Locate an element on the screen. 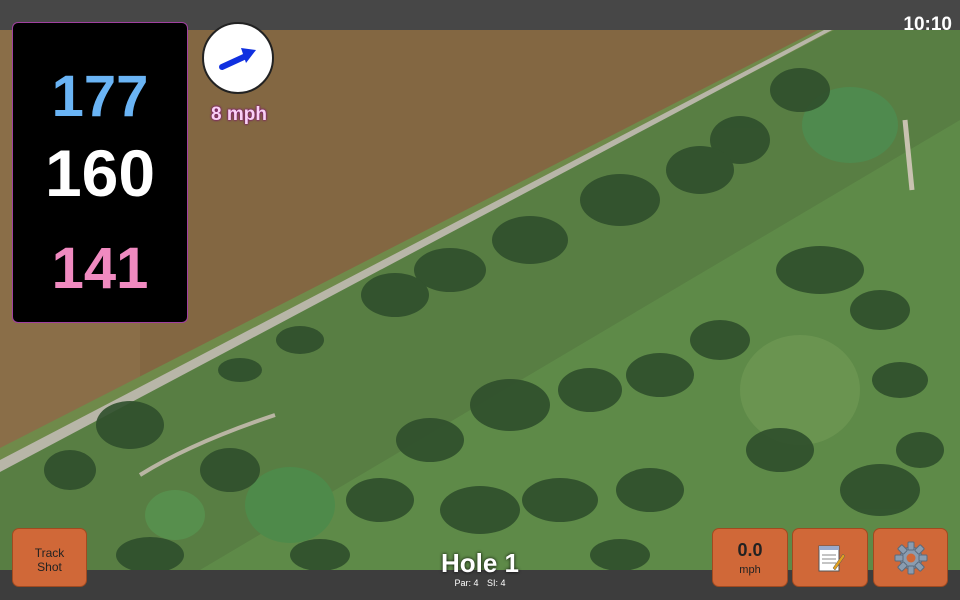 This screenshot has height=600, width=960. notepad-icon is located at coordinates (831, 558).